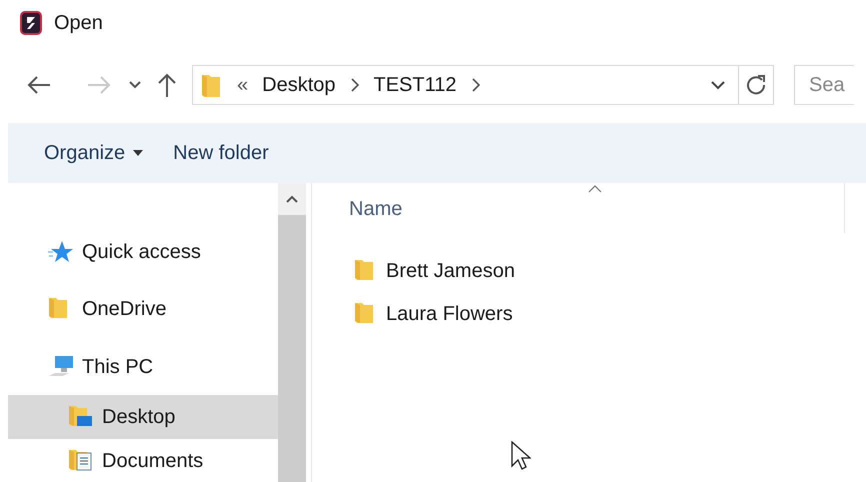 The image size is (866, 482). What do you see at coordinates (143, 460) in the screenshot?
I see `nav-item: Documents` at bounding box center [143, 460].